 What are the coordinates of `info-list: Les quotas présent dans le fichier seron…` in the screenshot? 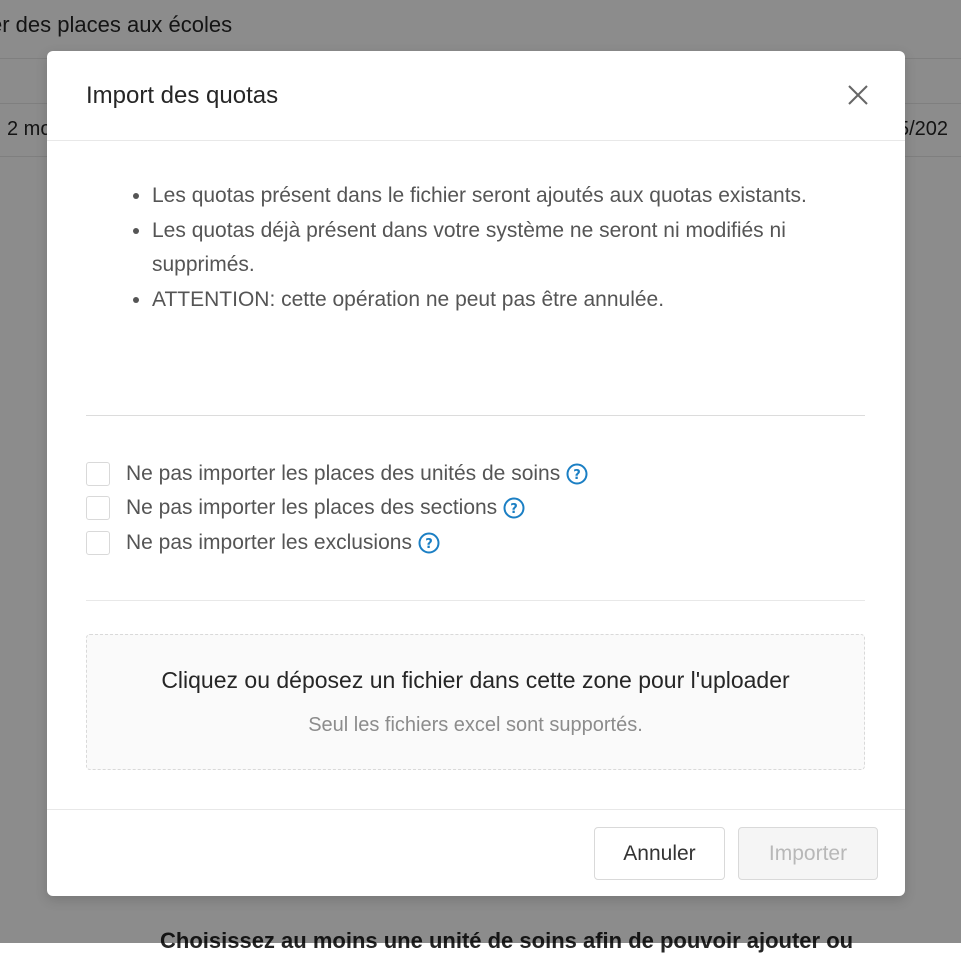 It's located at (490, 248).